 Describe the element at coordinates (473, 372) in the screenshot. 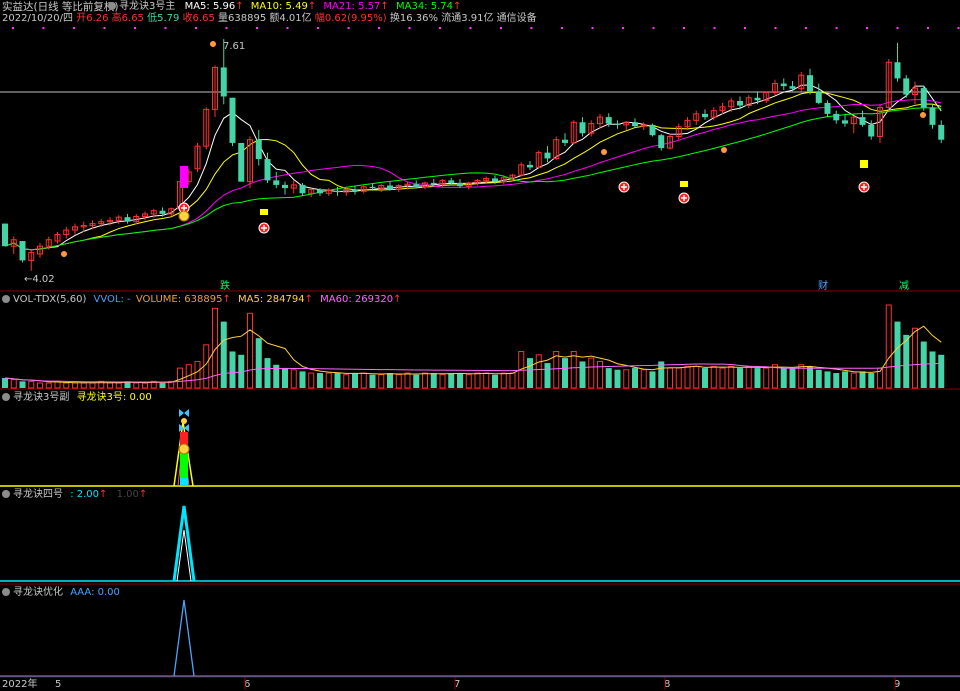

I see `vol-ma60-line` at that location.